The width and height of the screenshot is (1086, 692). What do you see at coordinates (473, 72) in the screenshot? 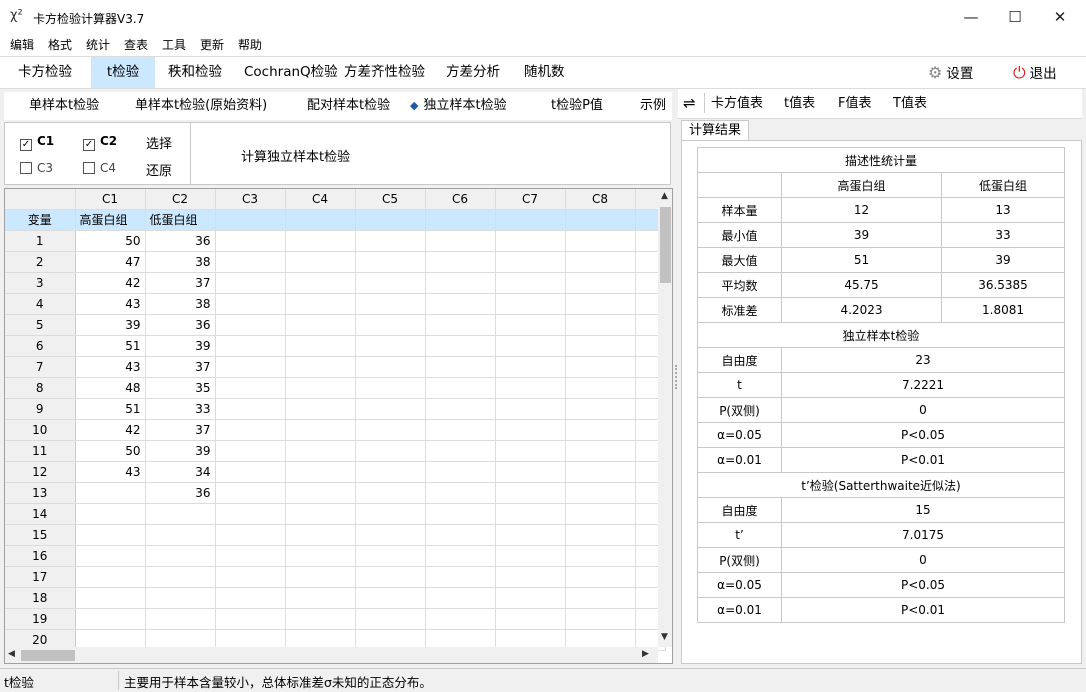
I see `tab-anova: 方差分析` at bounding box center [473, 72].